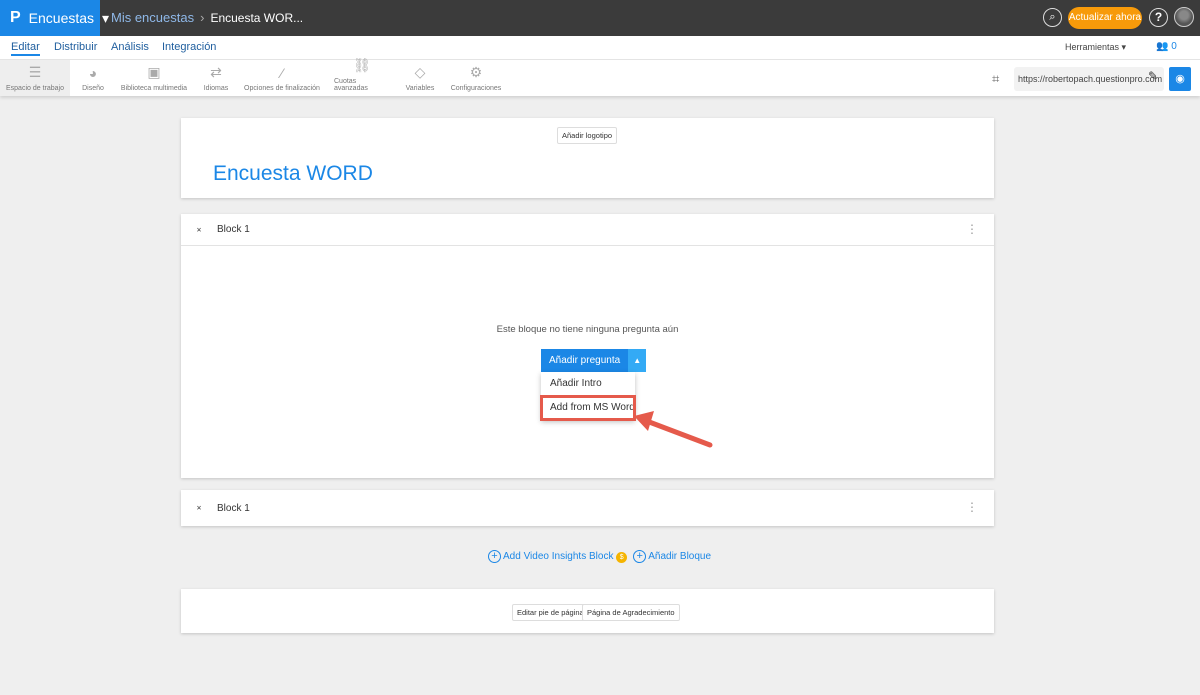  I want to click on toolbar-languages: ⇄ Idiomas, so click(216, 78).